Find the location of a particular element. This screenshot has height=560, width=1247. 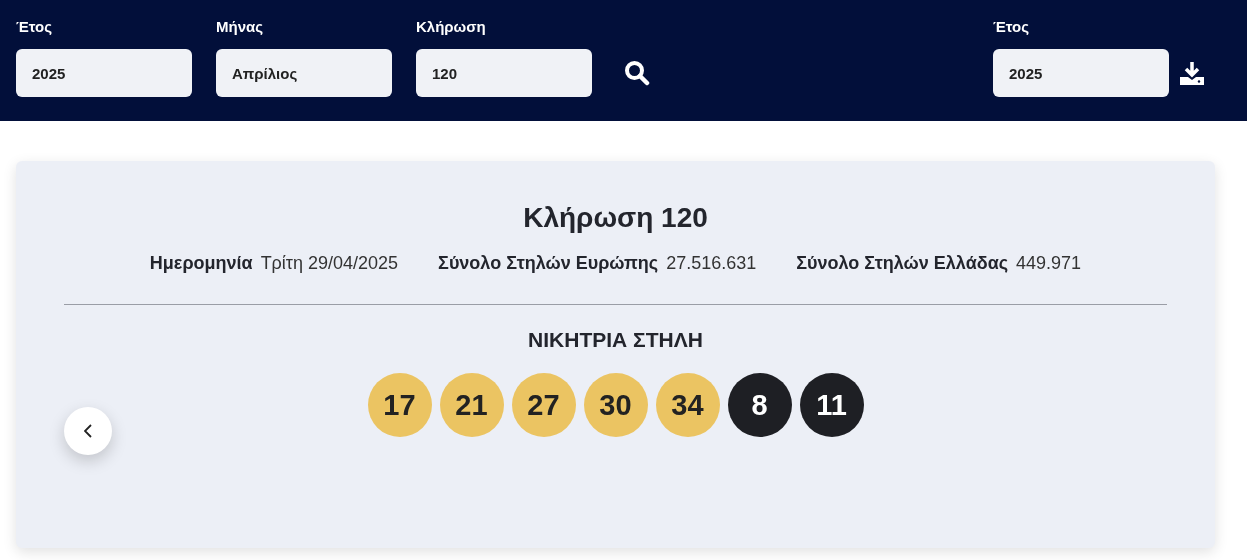

field-label: Μήνας is located at coordinates (240, 27).